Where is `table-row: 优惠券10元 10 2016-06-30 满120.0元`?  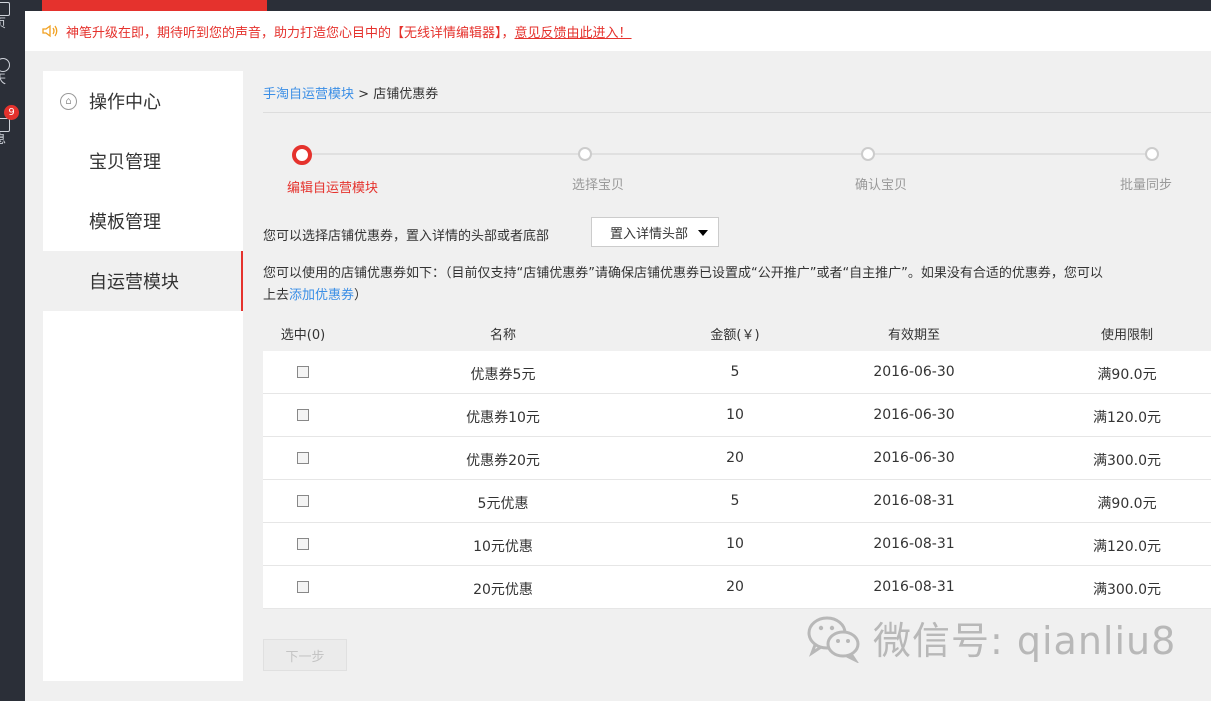
table-row: 优惠券10元 10 2016-06-30 满120.0元 is located at coordinates (737, 415).